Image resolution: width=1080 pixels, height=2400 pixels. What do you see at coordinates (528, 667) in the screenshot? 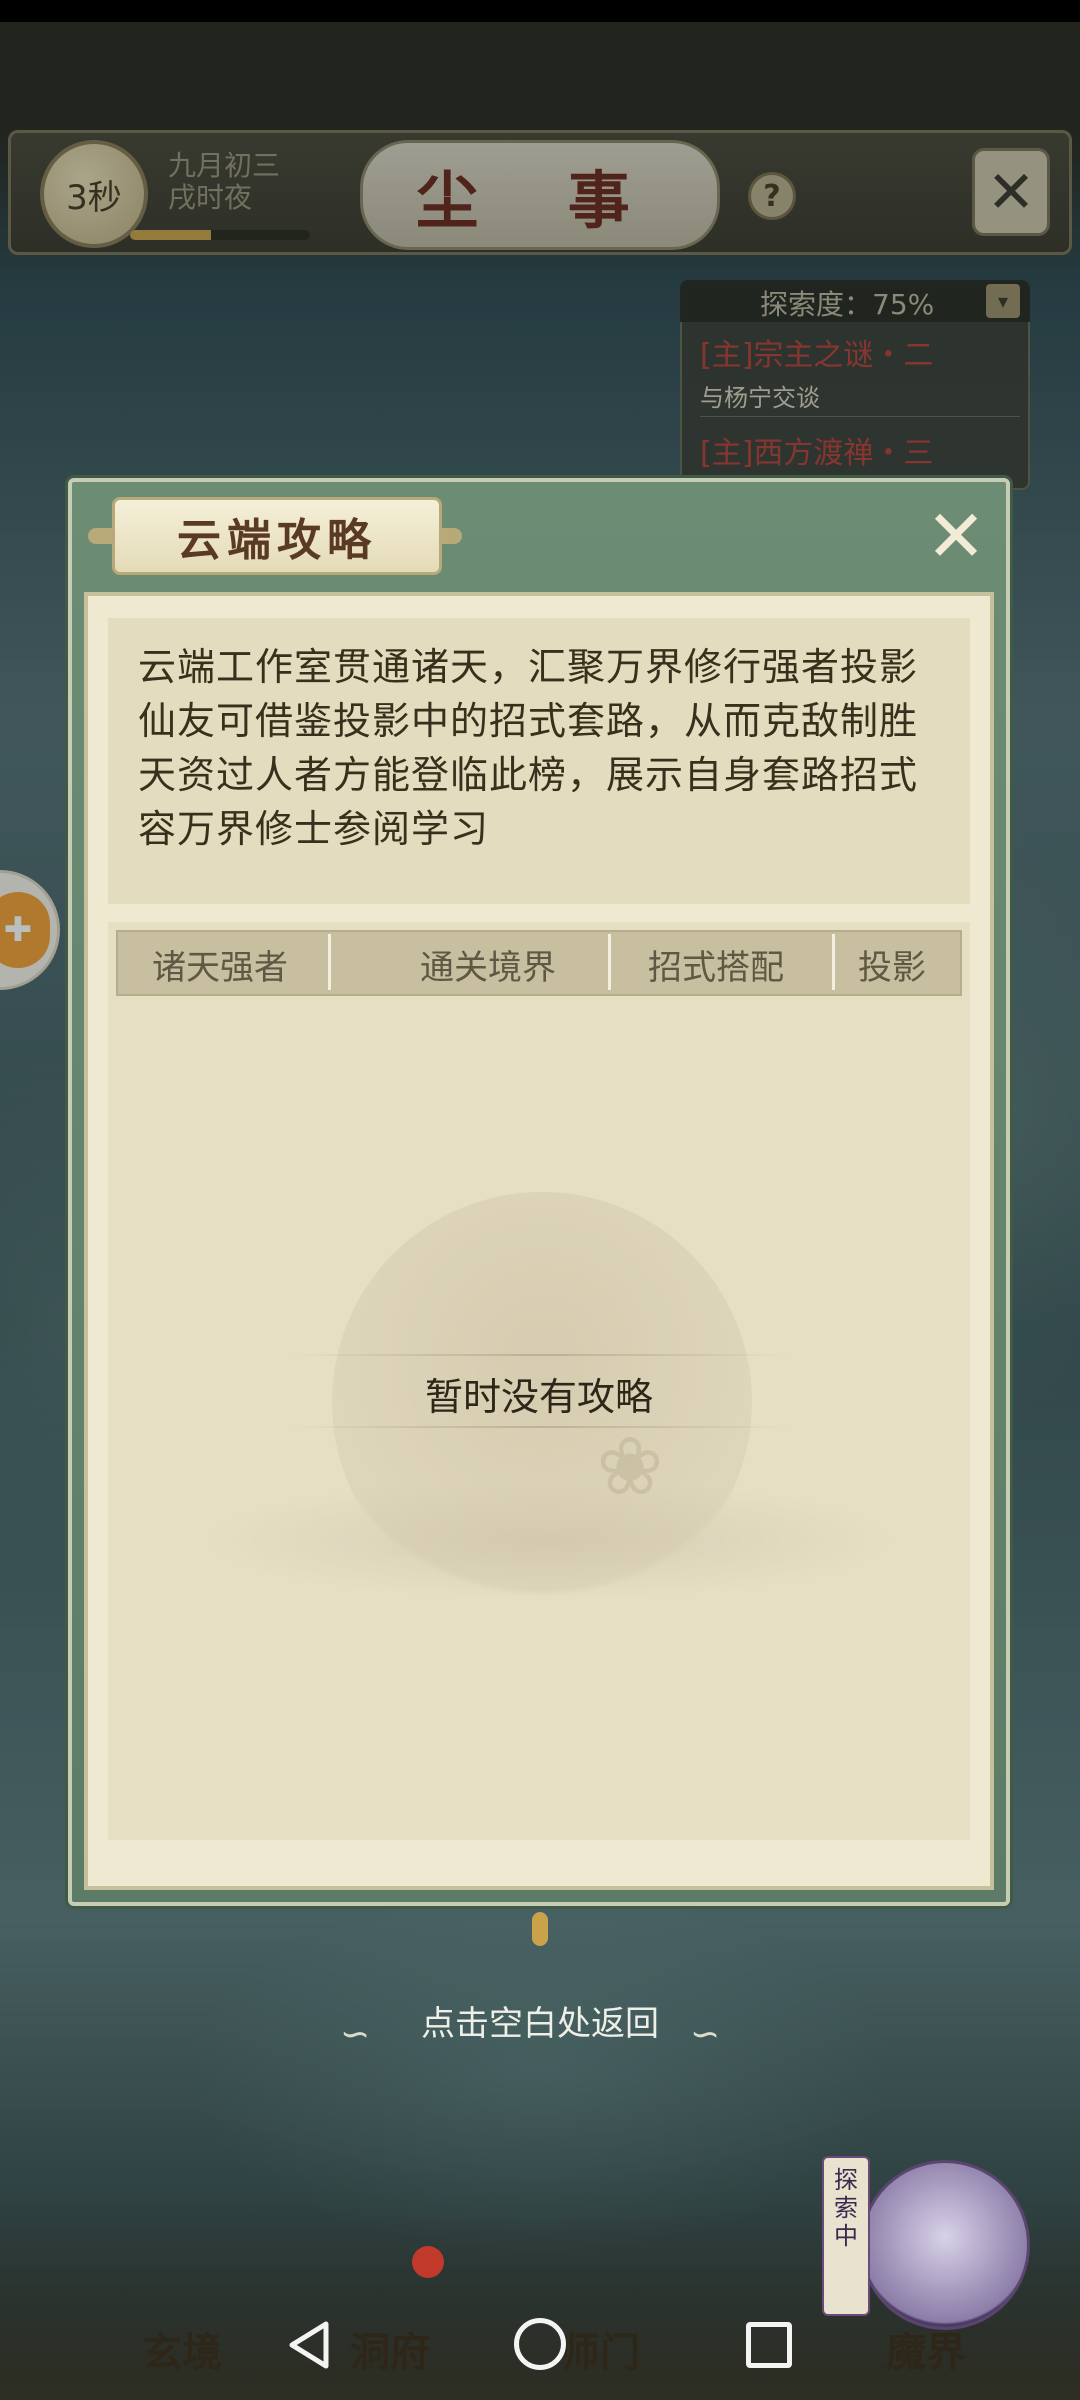
I see `description-line: 云端工作室贯通诸天，汇聚万界修行强者投影` at bounding box center [528, 667].